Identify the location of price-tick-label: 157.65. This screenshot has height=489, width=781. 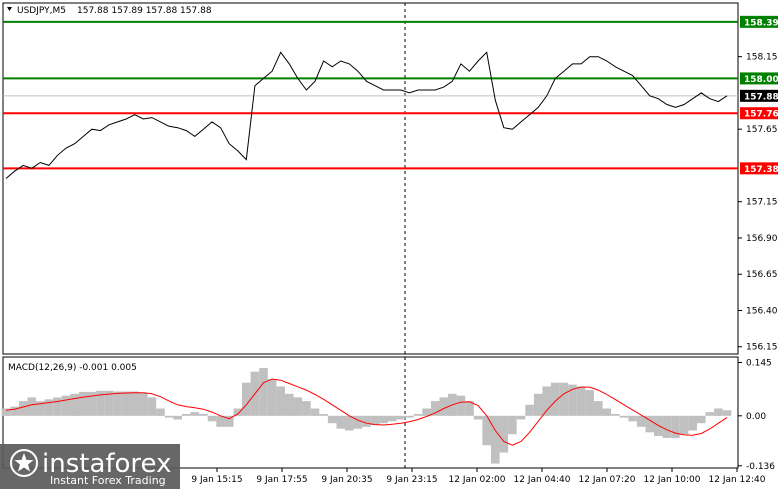
(762, 130).